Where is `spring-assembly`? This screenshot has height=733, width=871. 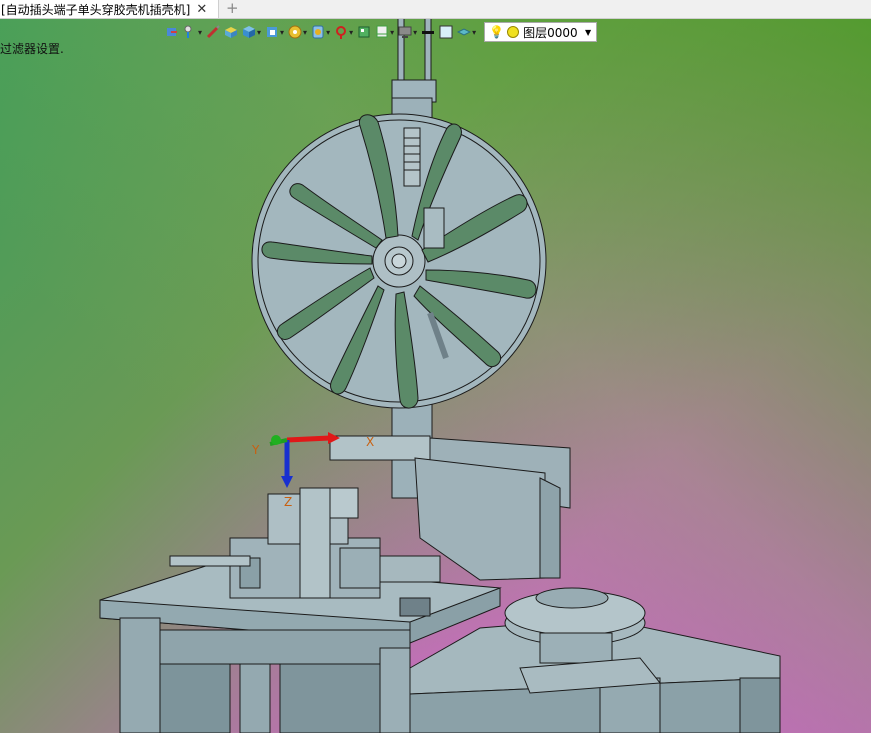
spring-assembly is located at coordinates (412, 157).